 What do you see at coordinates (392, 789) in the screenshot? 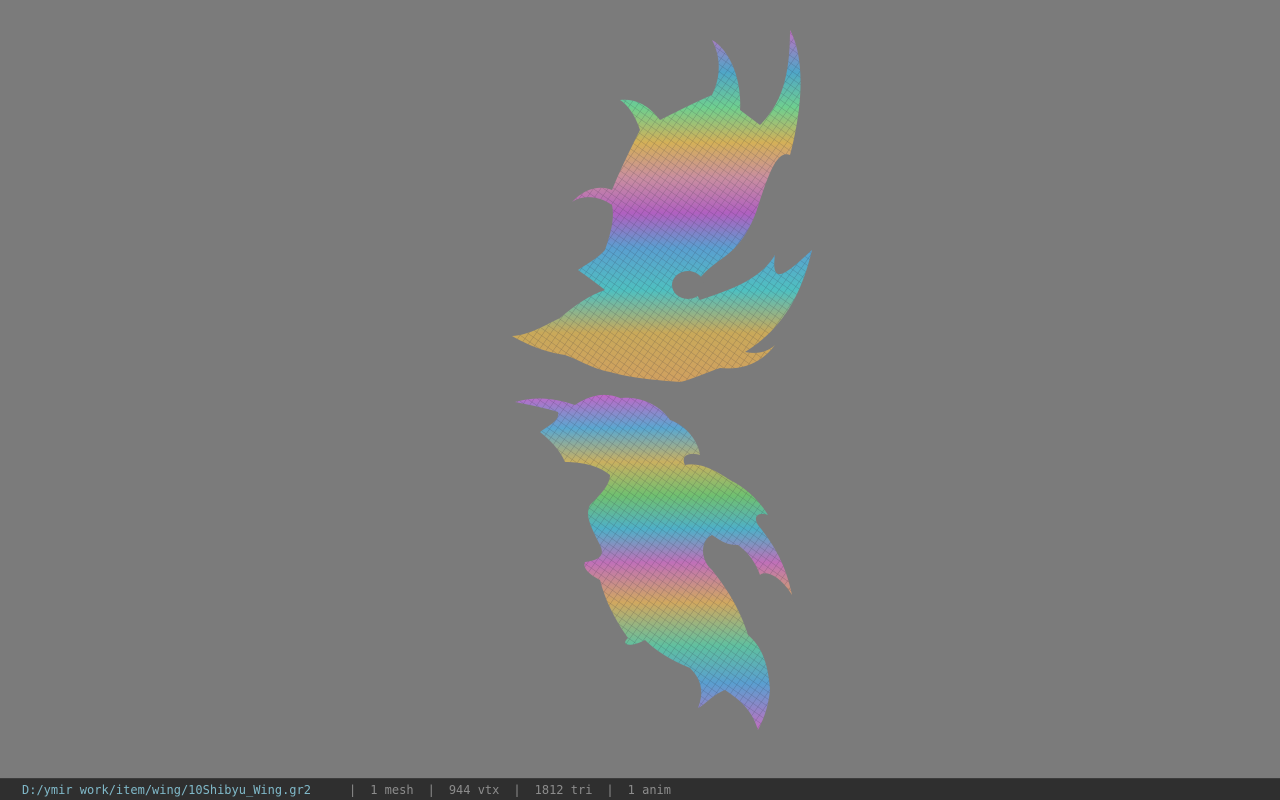
I see `mesh-count: 1 mesh` at bounding box center [392, 789].